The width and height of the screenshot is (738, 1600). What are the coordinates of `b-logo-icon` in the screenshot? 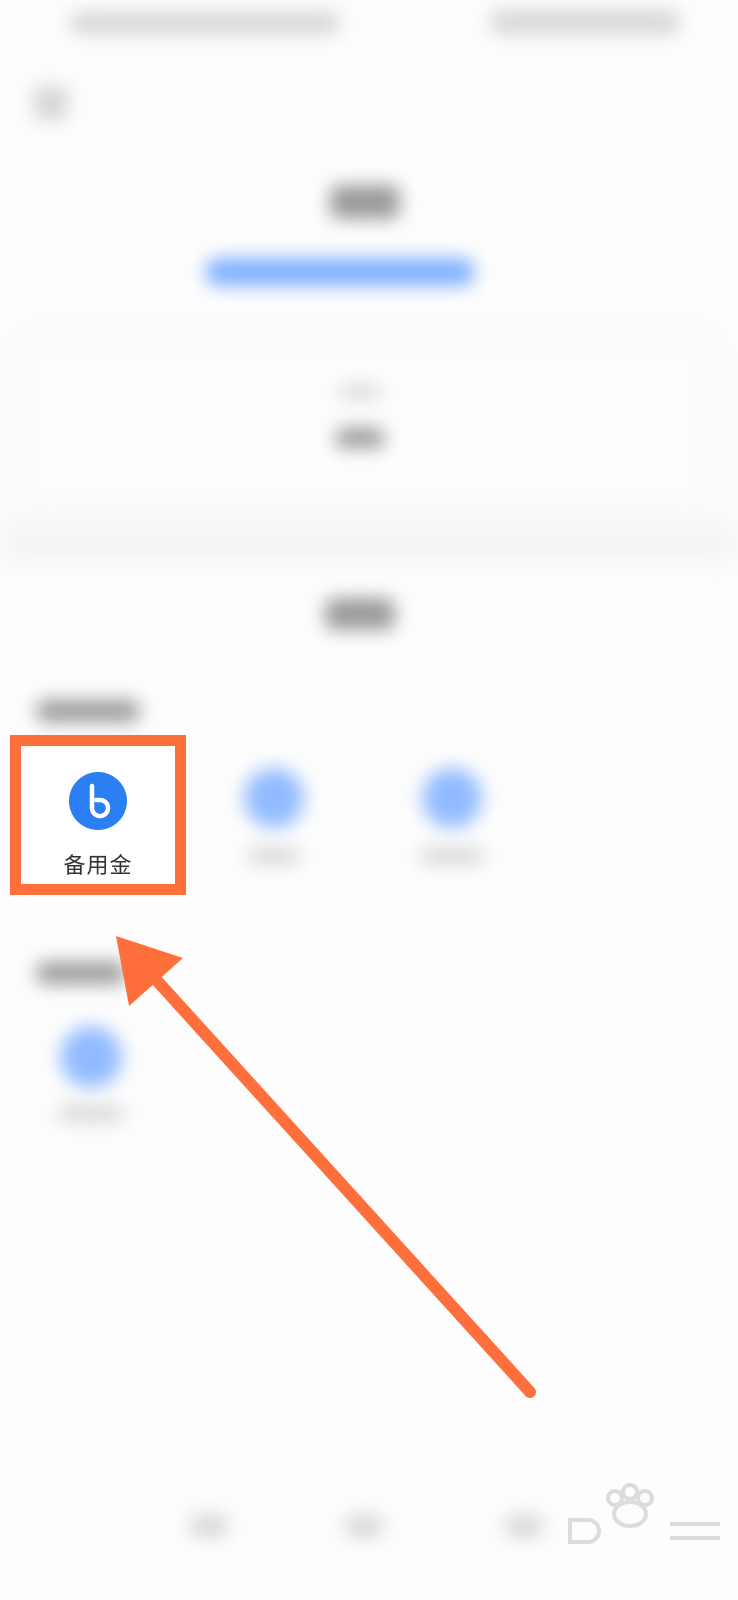 It's located at (98, 801).